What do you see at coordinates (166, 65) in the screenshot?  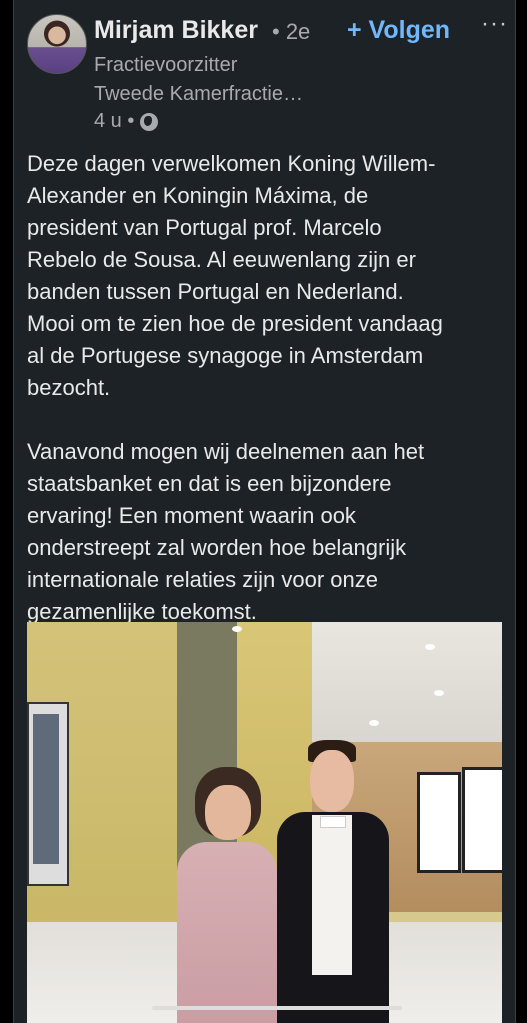 I see `author-headline-line-1: Fractievoorzitter` at bounding box center [166, 65].